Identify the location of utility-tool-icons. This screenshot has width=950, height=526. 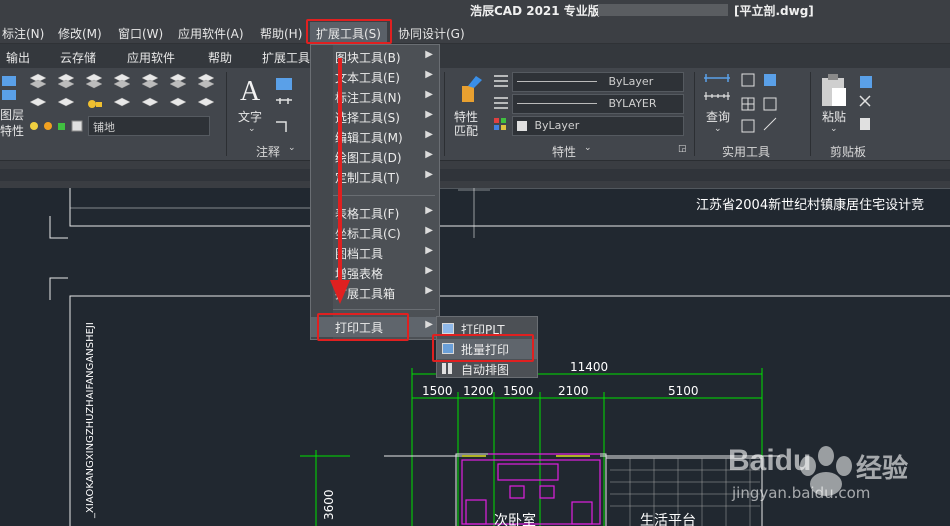
(770, 104).